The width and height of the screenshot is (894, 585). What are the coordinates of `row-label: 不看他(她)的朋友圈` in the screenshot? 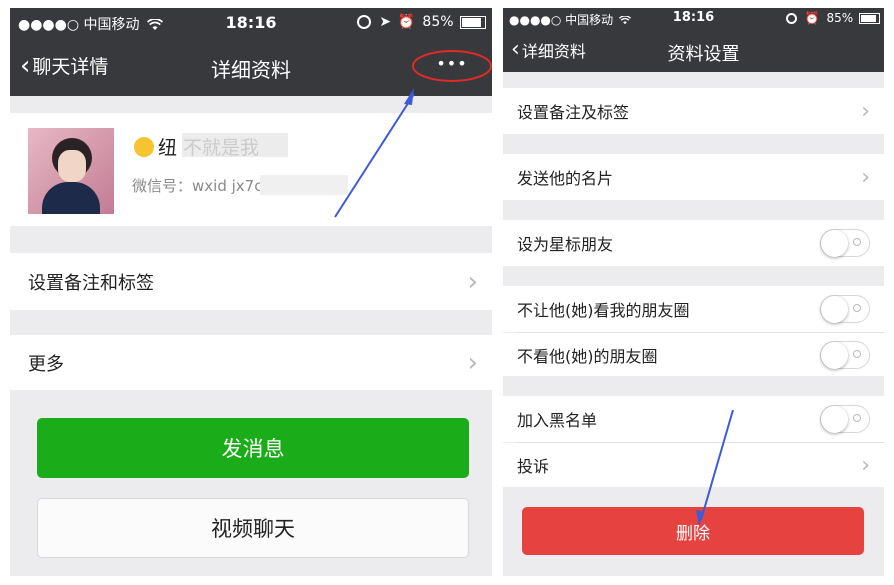 It's located at (587, 356).